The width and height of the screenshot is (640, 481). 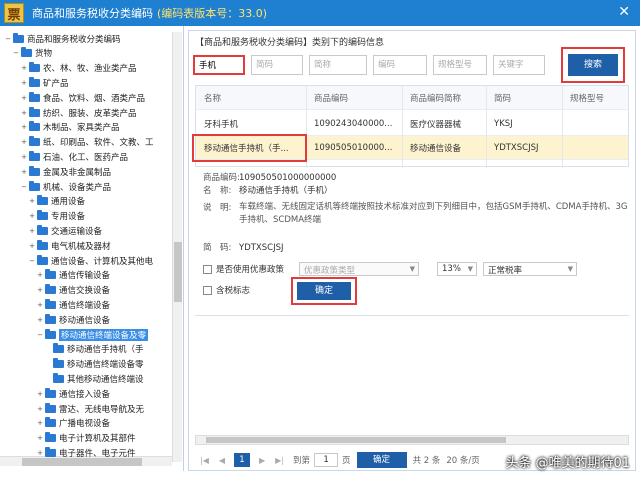 What do you see at coordinates (277, 65) in the screenshot?
I see `code-filter: 简码` at bounding box center [277, 65].